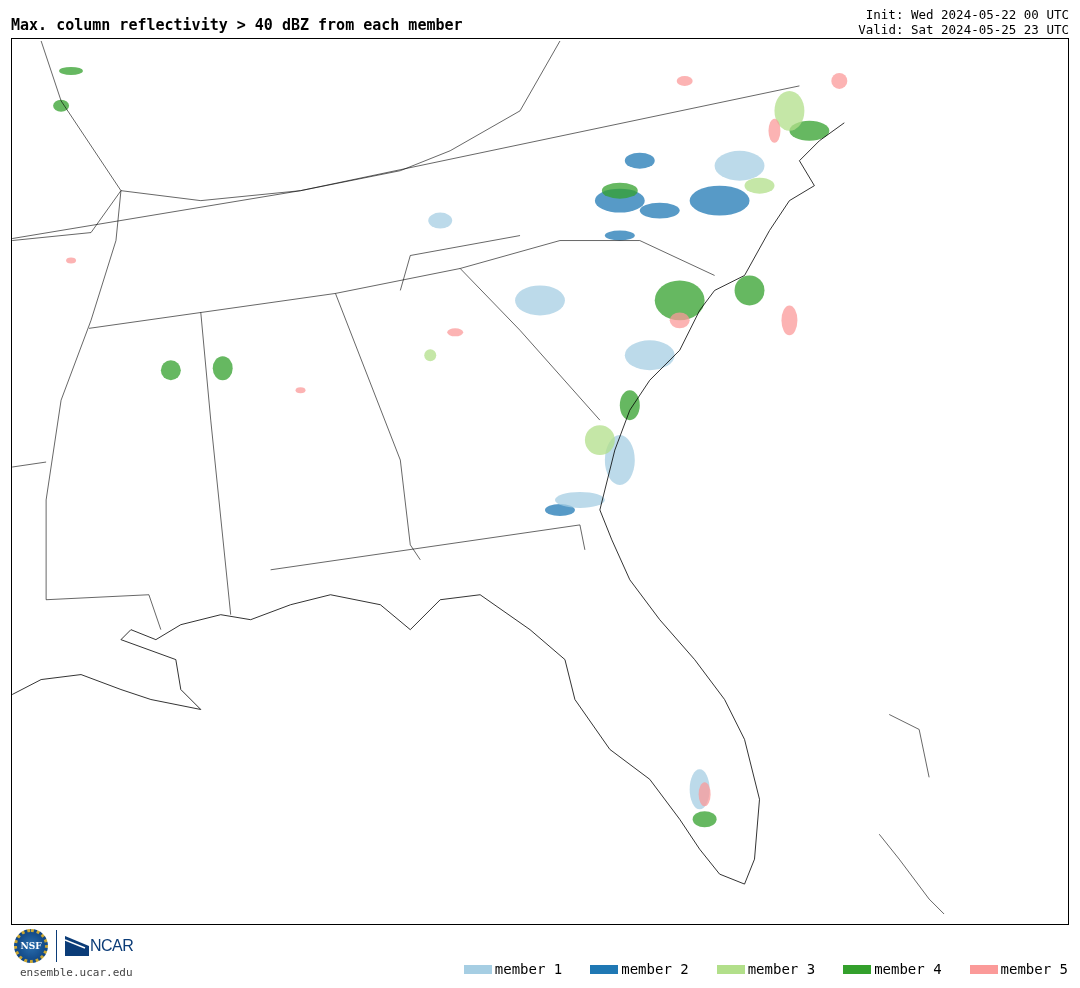  I want to click on legend-label: member 2, so click(655, 969).